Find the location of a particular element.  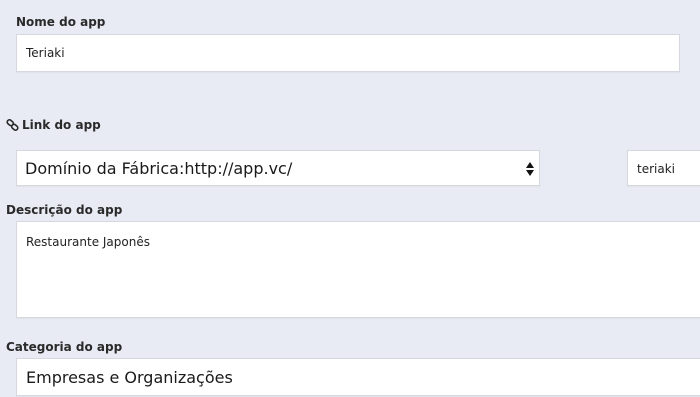

app-name-label: Nome do app is located at coordinates (61, 22).